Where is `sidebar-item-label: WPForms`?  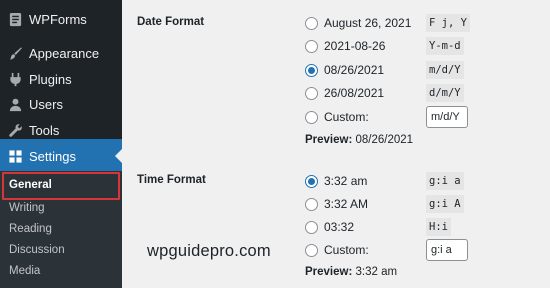 sidebar-item-label: WPForms is located at coordinates (58, 19).